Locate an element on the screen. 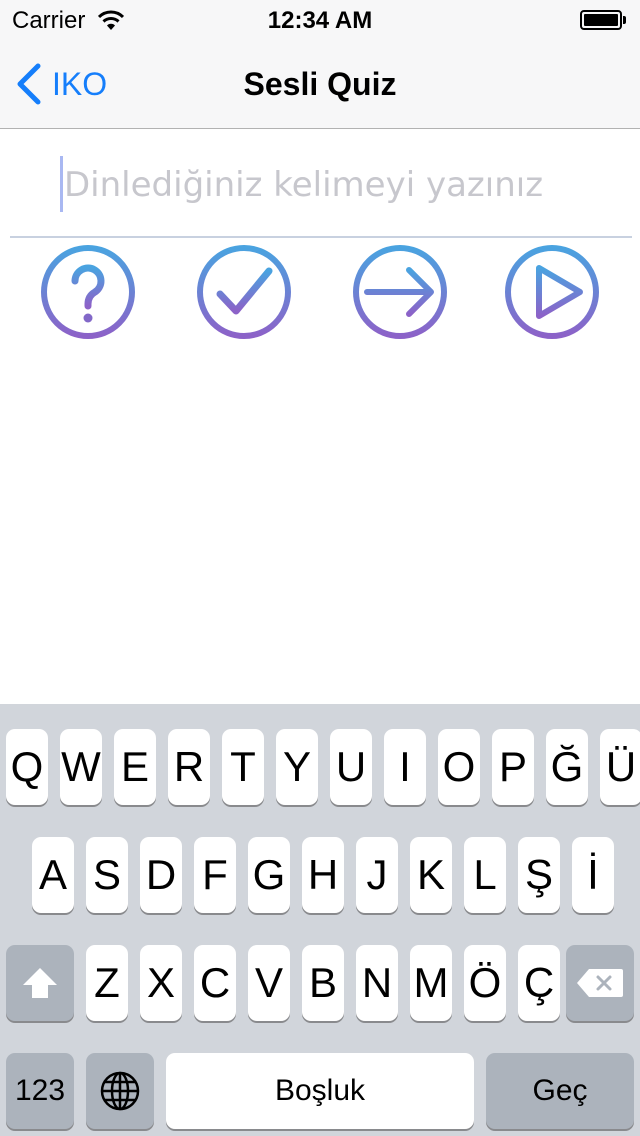  key-v: V is located at coordinates (269, 983).